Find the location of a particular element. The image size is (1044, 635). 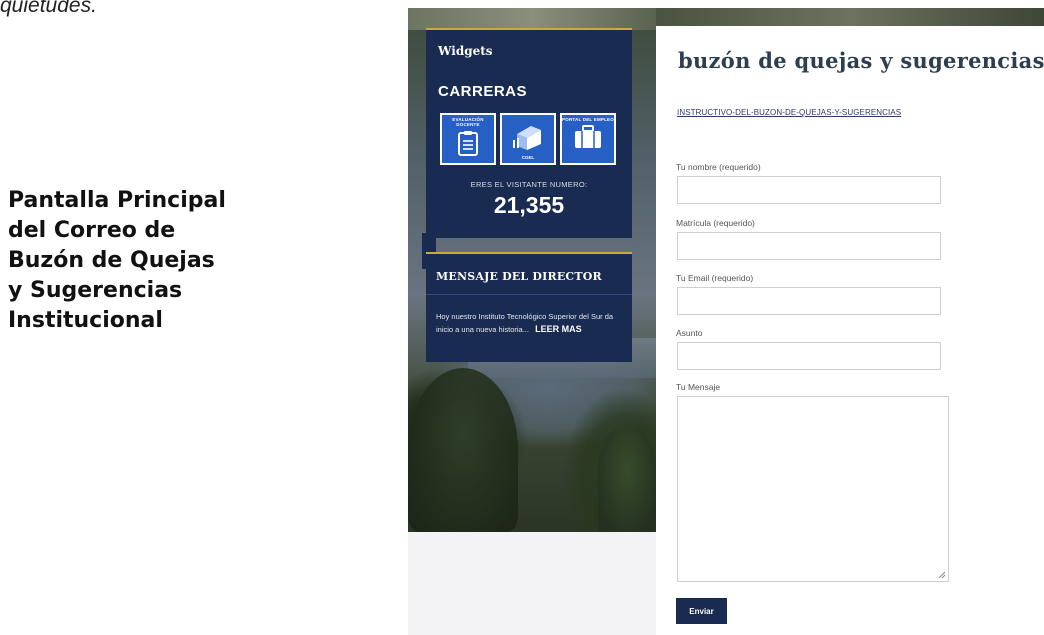

evaluacion-docente-tile: EVALUACIÓN DOCENTE is located at coordinates (468, 139).